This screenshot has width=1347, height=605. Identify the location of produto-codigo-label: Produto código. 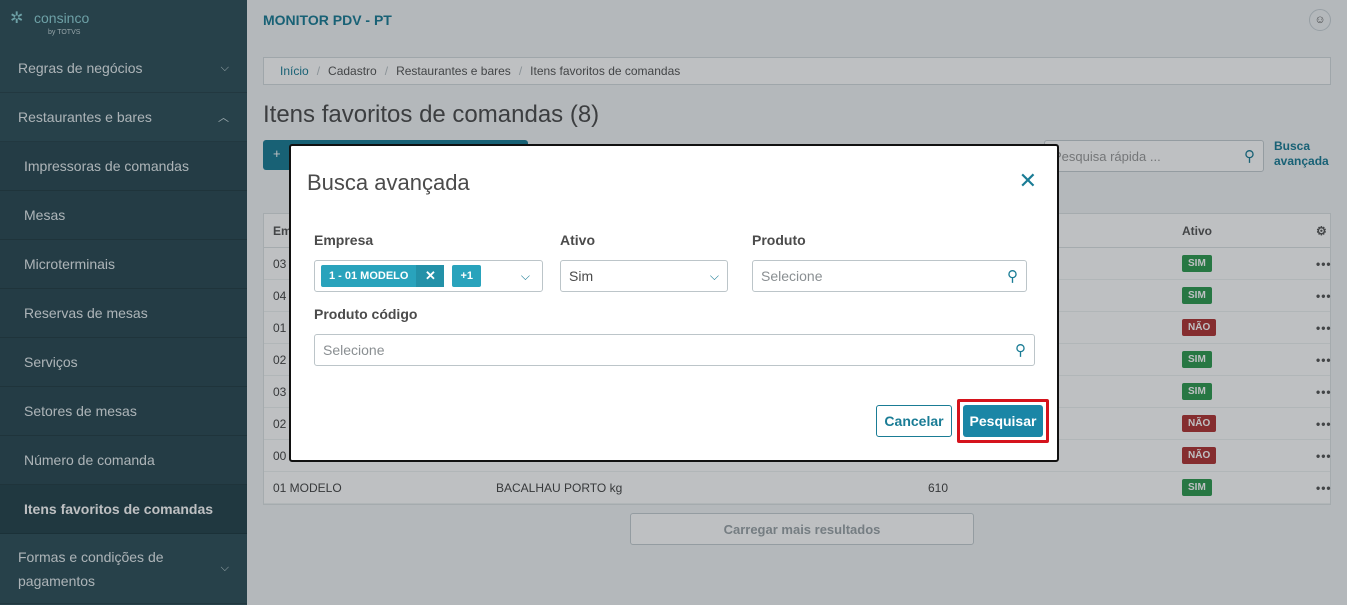
(366, 314).